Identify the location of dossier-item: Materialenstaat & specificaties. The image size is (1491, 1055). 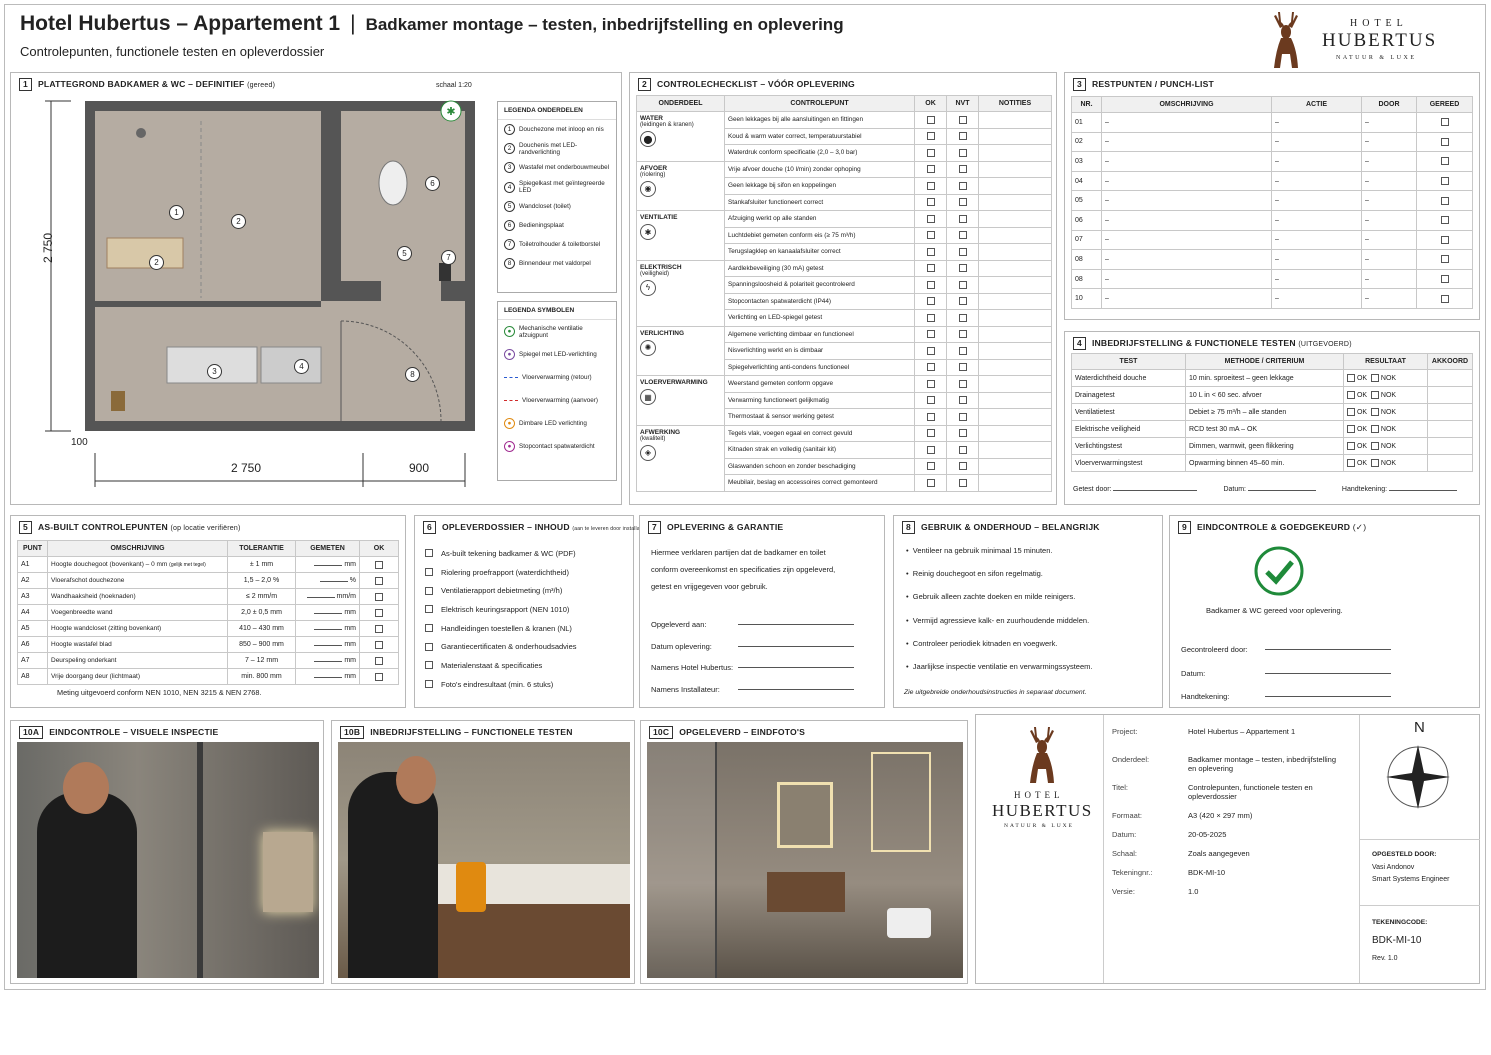
(501, 665).